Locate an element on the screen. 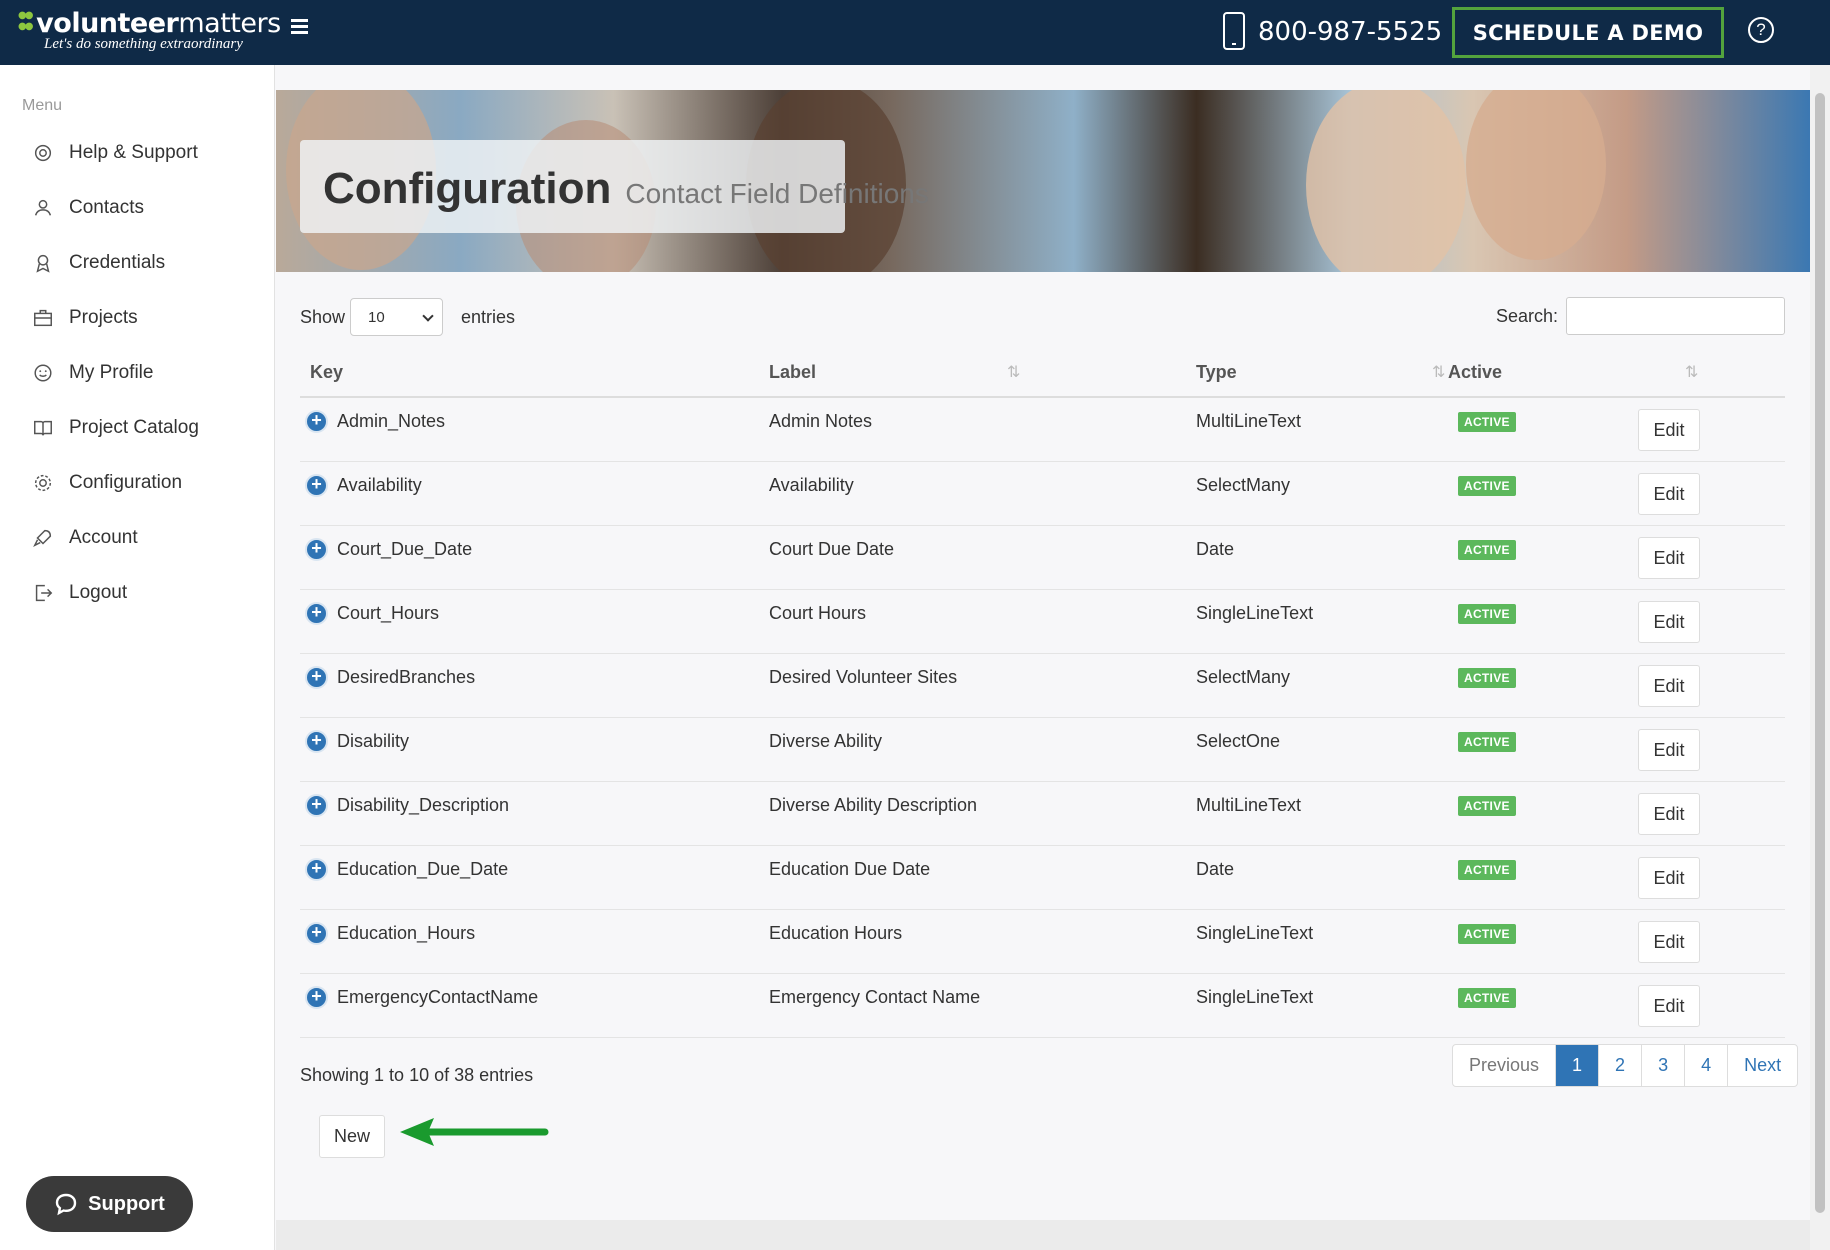  pagination-next: Next is located at coordinates (1762, 1065).